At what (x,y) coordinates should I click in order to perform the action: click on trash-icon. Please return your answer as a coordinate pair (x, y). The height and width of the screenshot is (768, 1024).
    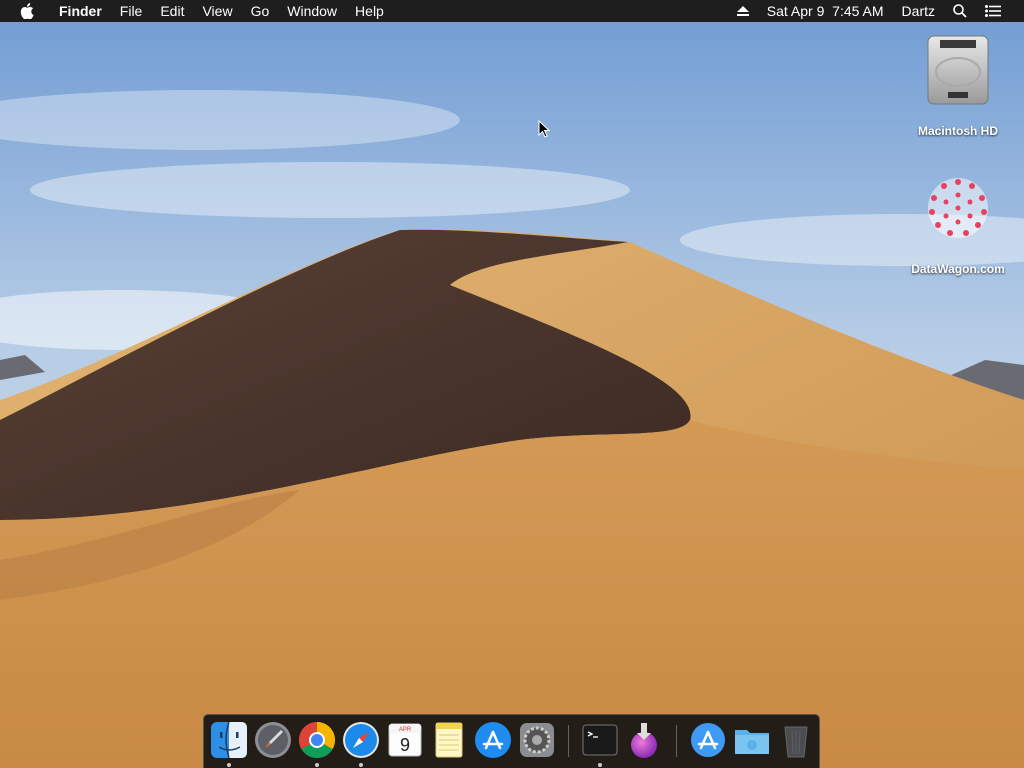
    Looking at the image, I should click on (796, 742).